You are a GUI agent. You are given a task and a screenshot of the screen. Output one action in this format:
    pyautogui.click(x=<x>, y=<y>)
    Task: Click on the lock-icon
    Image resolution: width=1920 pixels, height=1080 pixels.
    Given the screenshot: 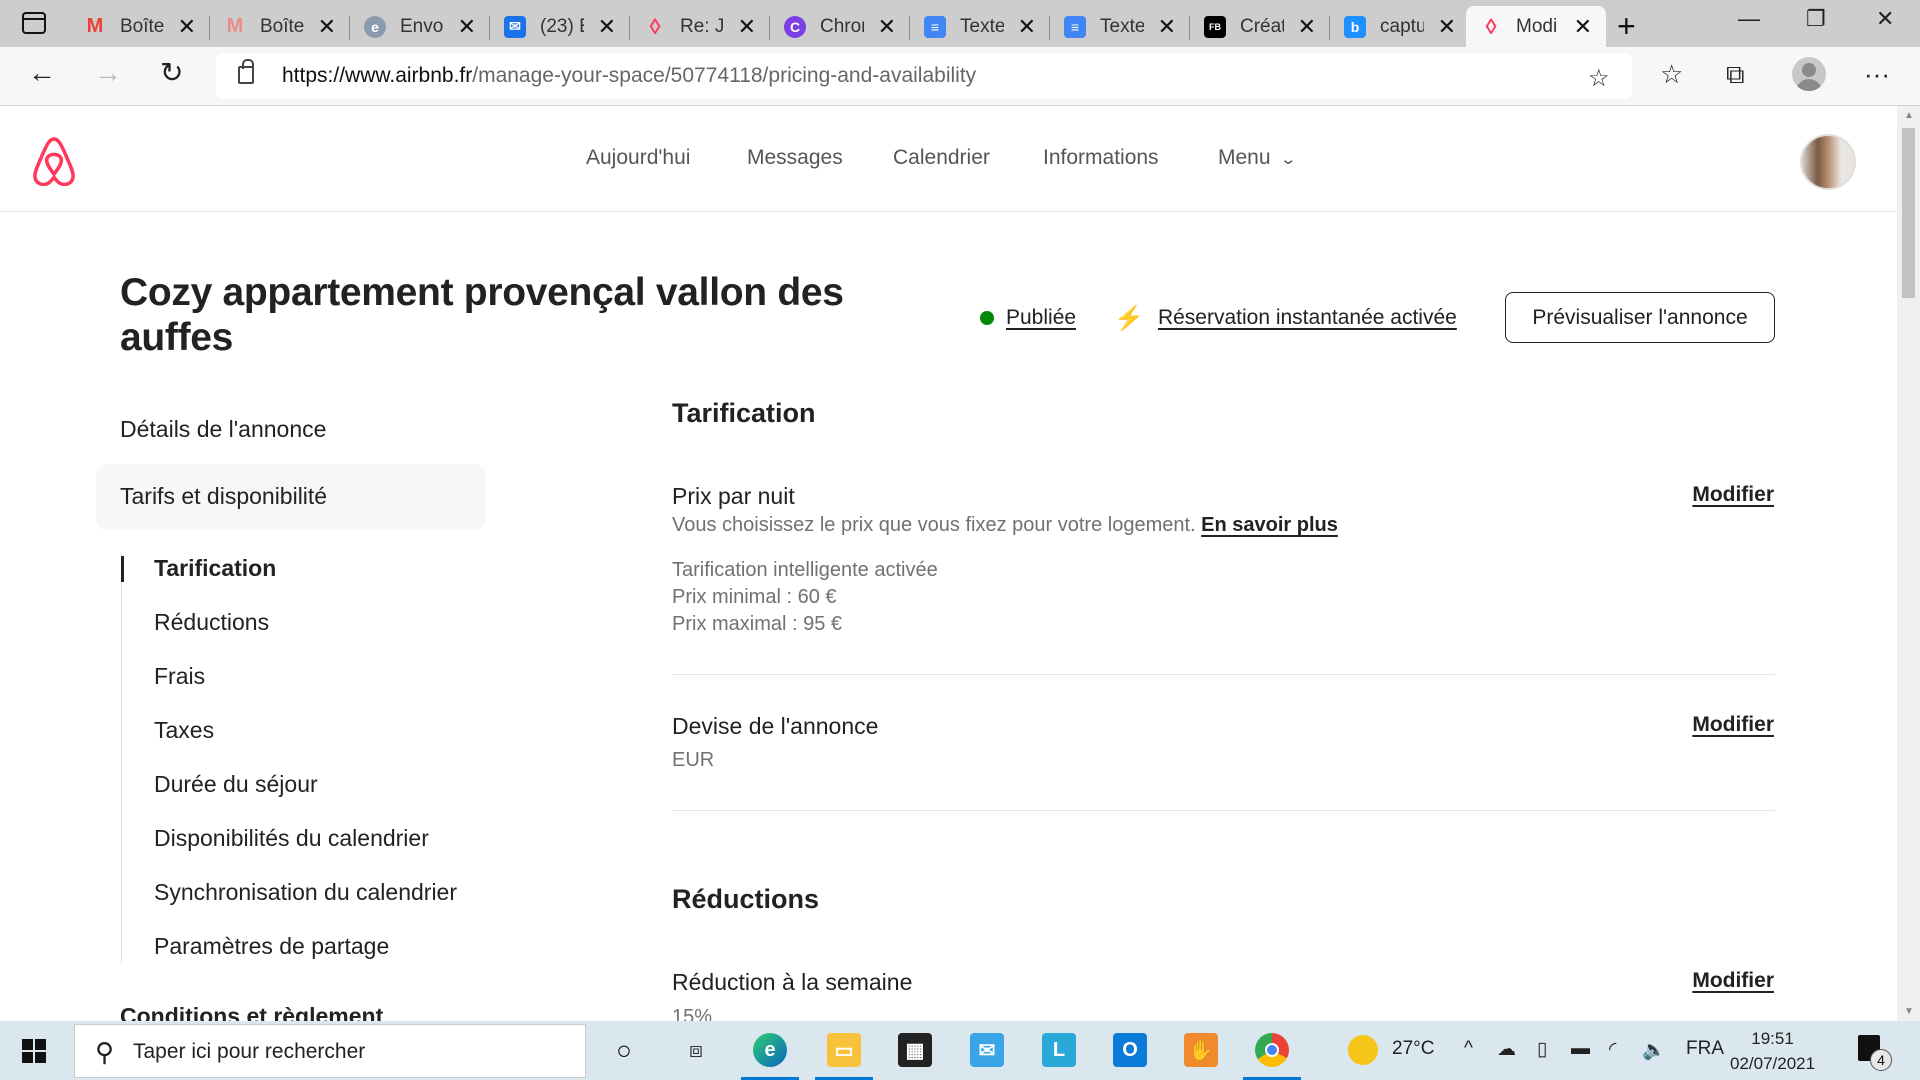 What is the action you would take?
    pyautogui.click(x=246, y=71)
    